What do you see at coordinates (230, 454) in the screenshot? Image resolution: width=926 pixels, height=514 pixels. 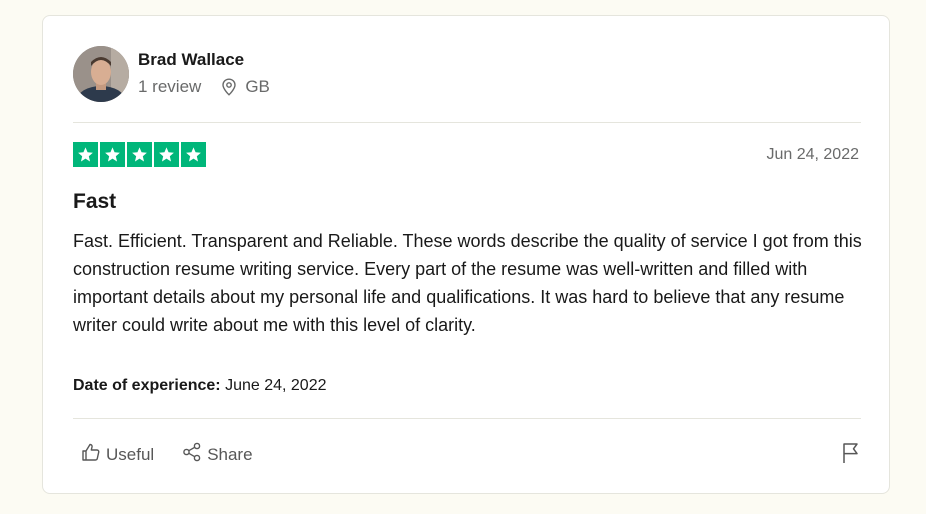 I see `share-label: Share` at bounding box center [230, 454].